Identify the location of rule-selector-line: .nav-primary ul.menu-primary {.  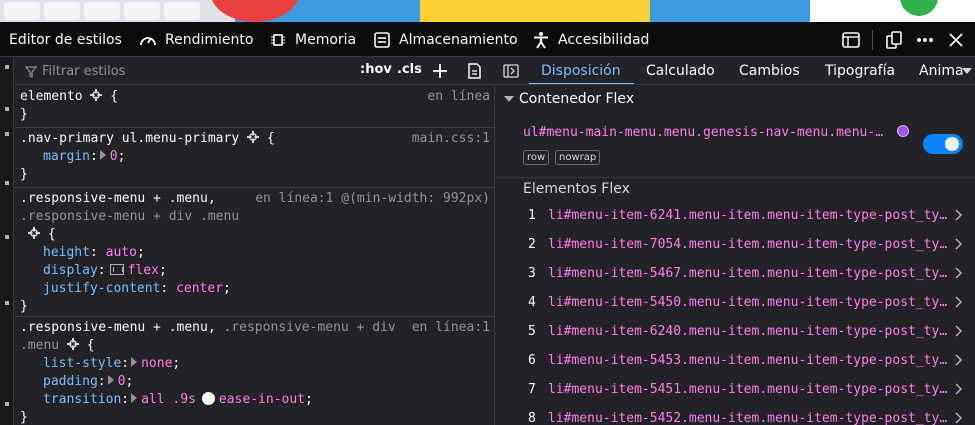
(147, 139).